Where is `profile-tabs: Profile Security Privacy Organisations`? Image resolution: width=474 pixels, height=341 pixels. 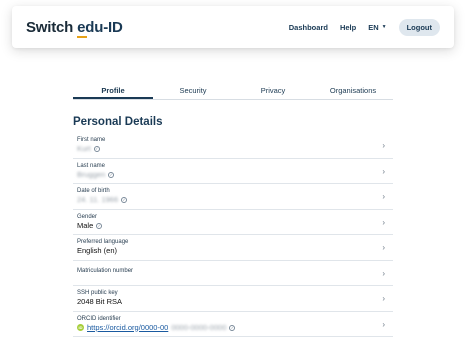
profile-tabs: Profile Security Privacy Organisations is located at coordinates (233, 92).